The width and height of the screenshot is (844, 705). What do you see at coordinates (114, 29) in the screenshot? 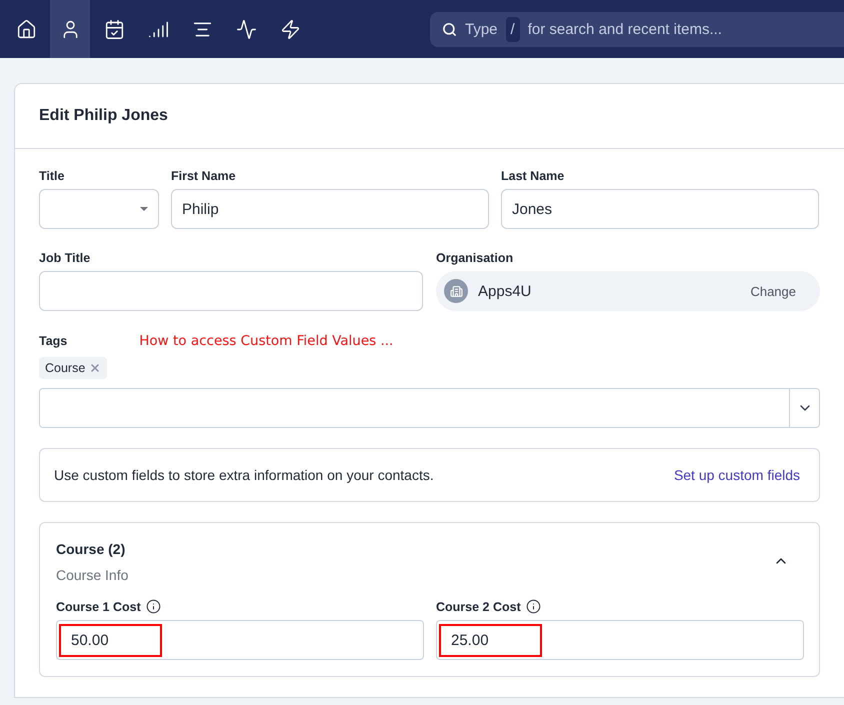
I see `calendar-icon` at bounding box center [114, 29].